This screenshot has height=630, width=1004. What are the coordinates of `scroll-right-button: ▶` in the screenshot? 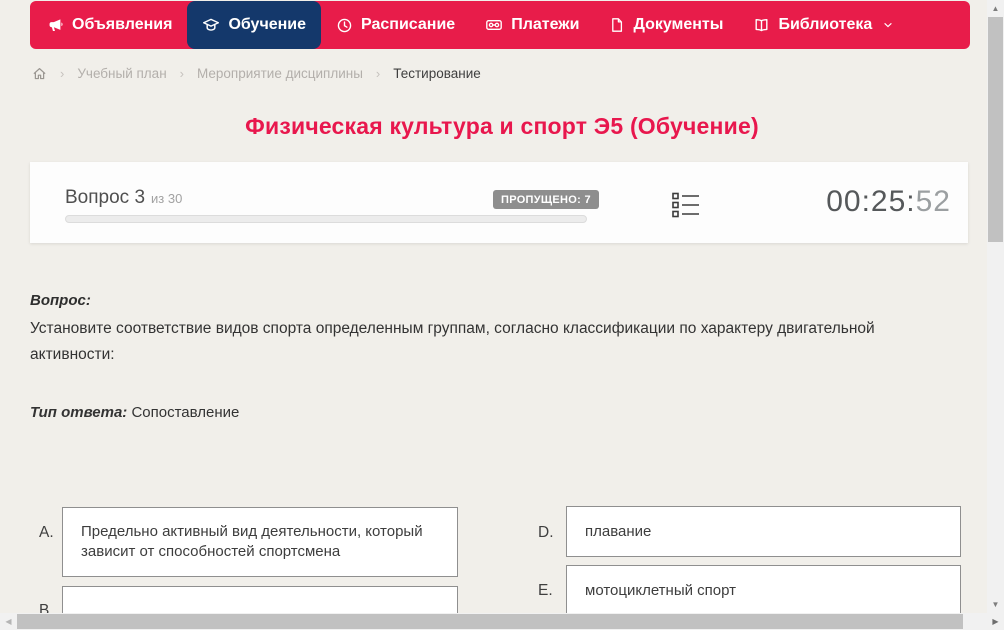 It's located at (995, 621).